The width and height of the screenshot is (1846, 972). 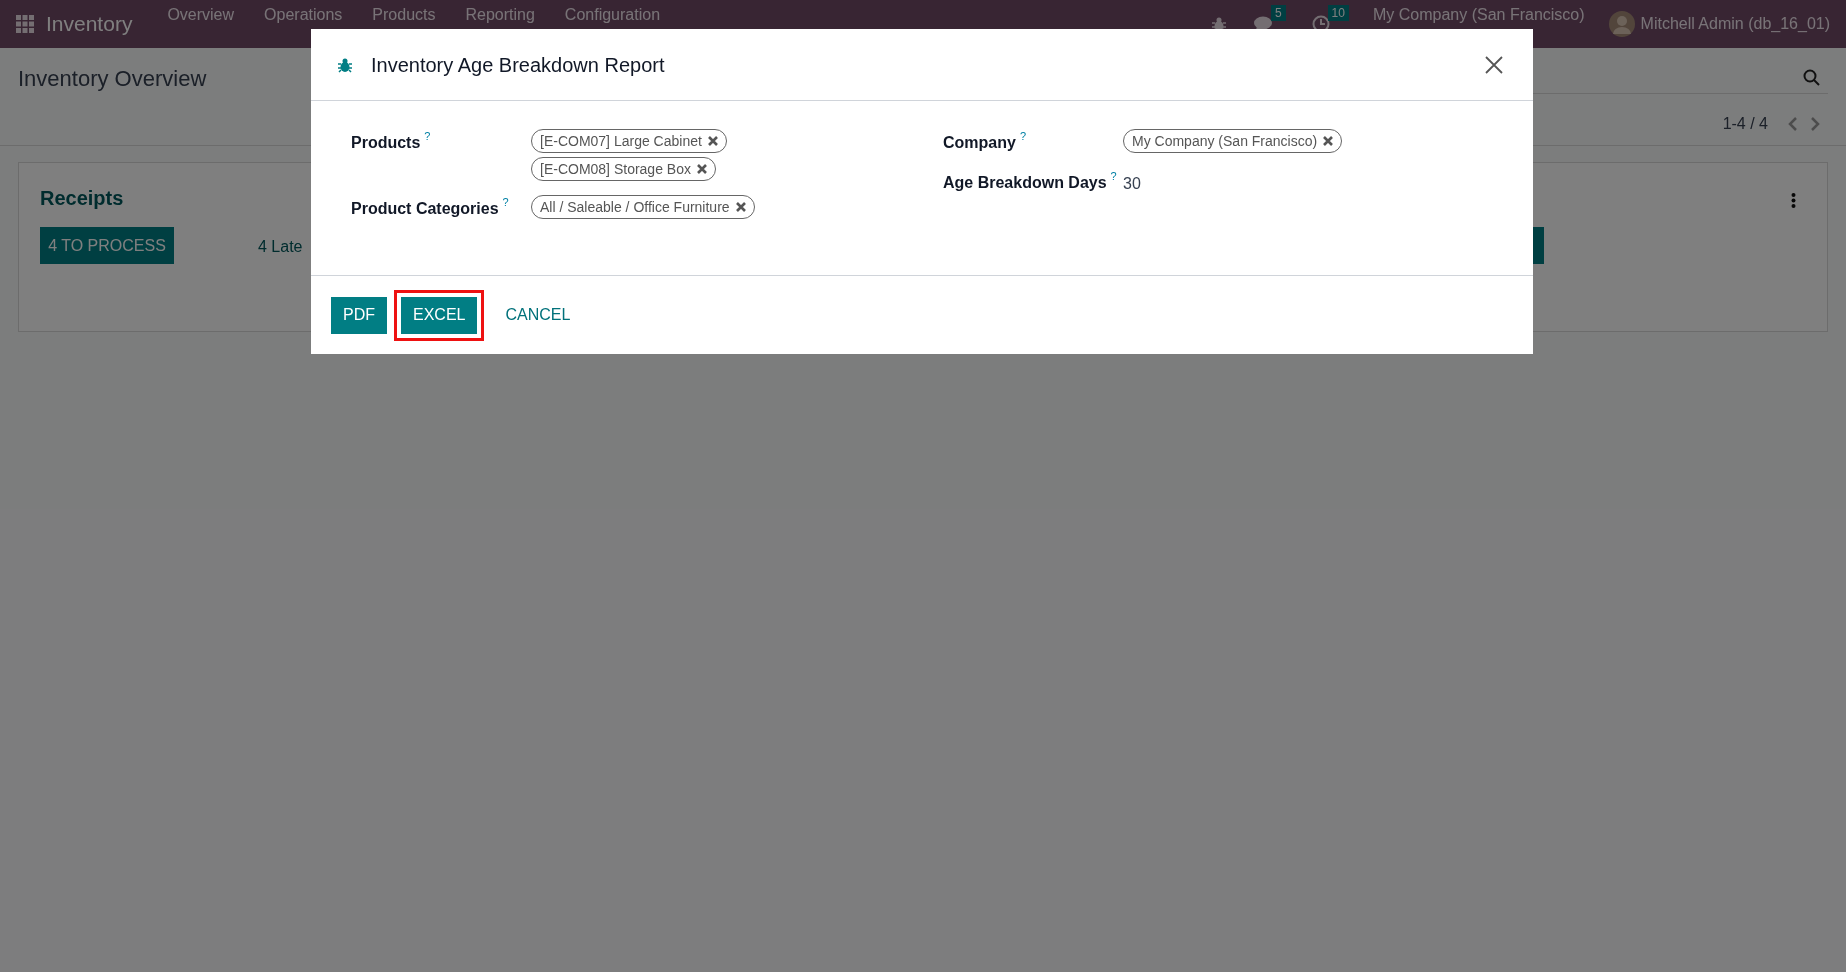 What do you see at coordinates (280, 247) in the screenshot?
I see `late-link: 4 Late` at bounding box center [280, 247].